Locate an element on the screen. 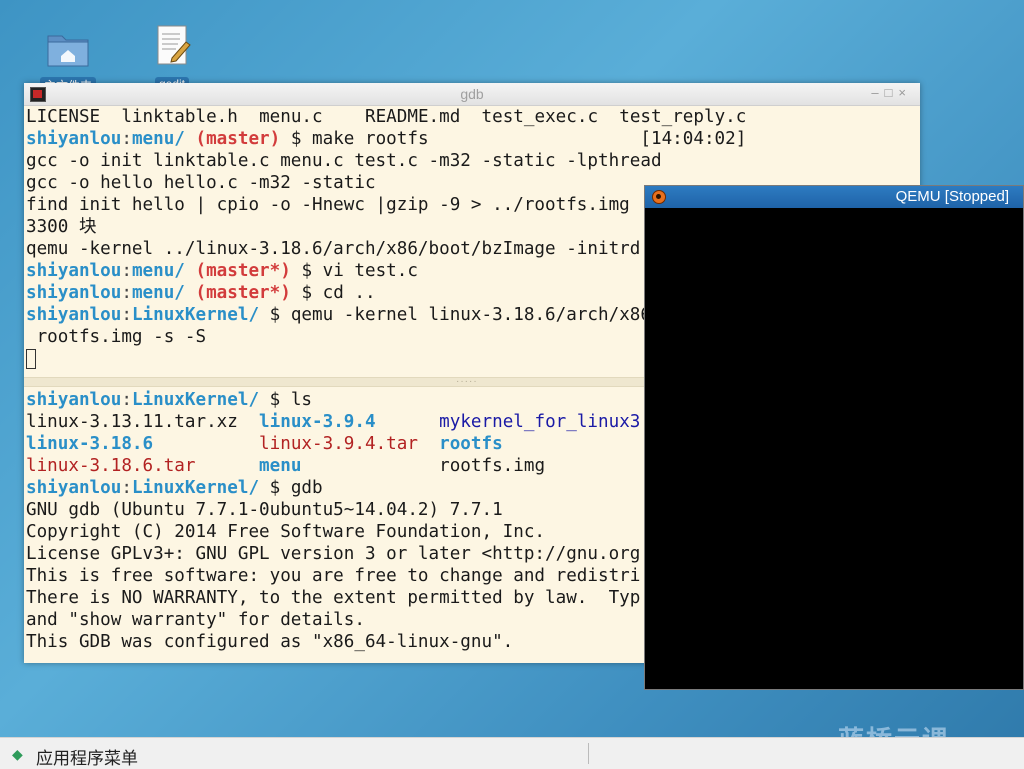  home-folder-icon is located at coordinates (68, 51).